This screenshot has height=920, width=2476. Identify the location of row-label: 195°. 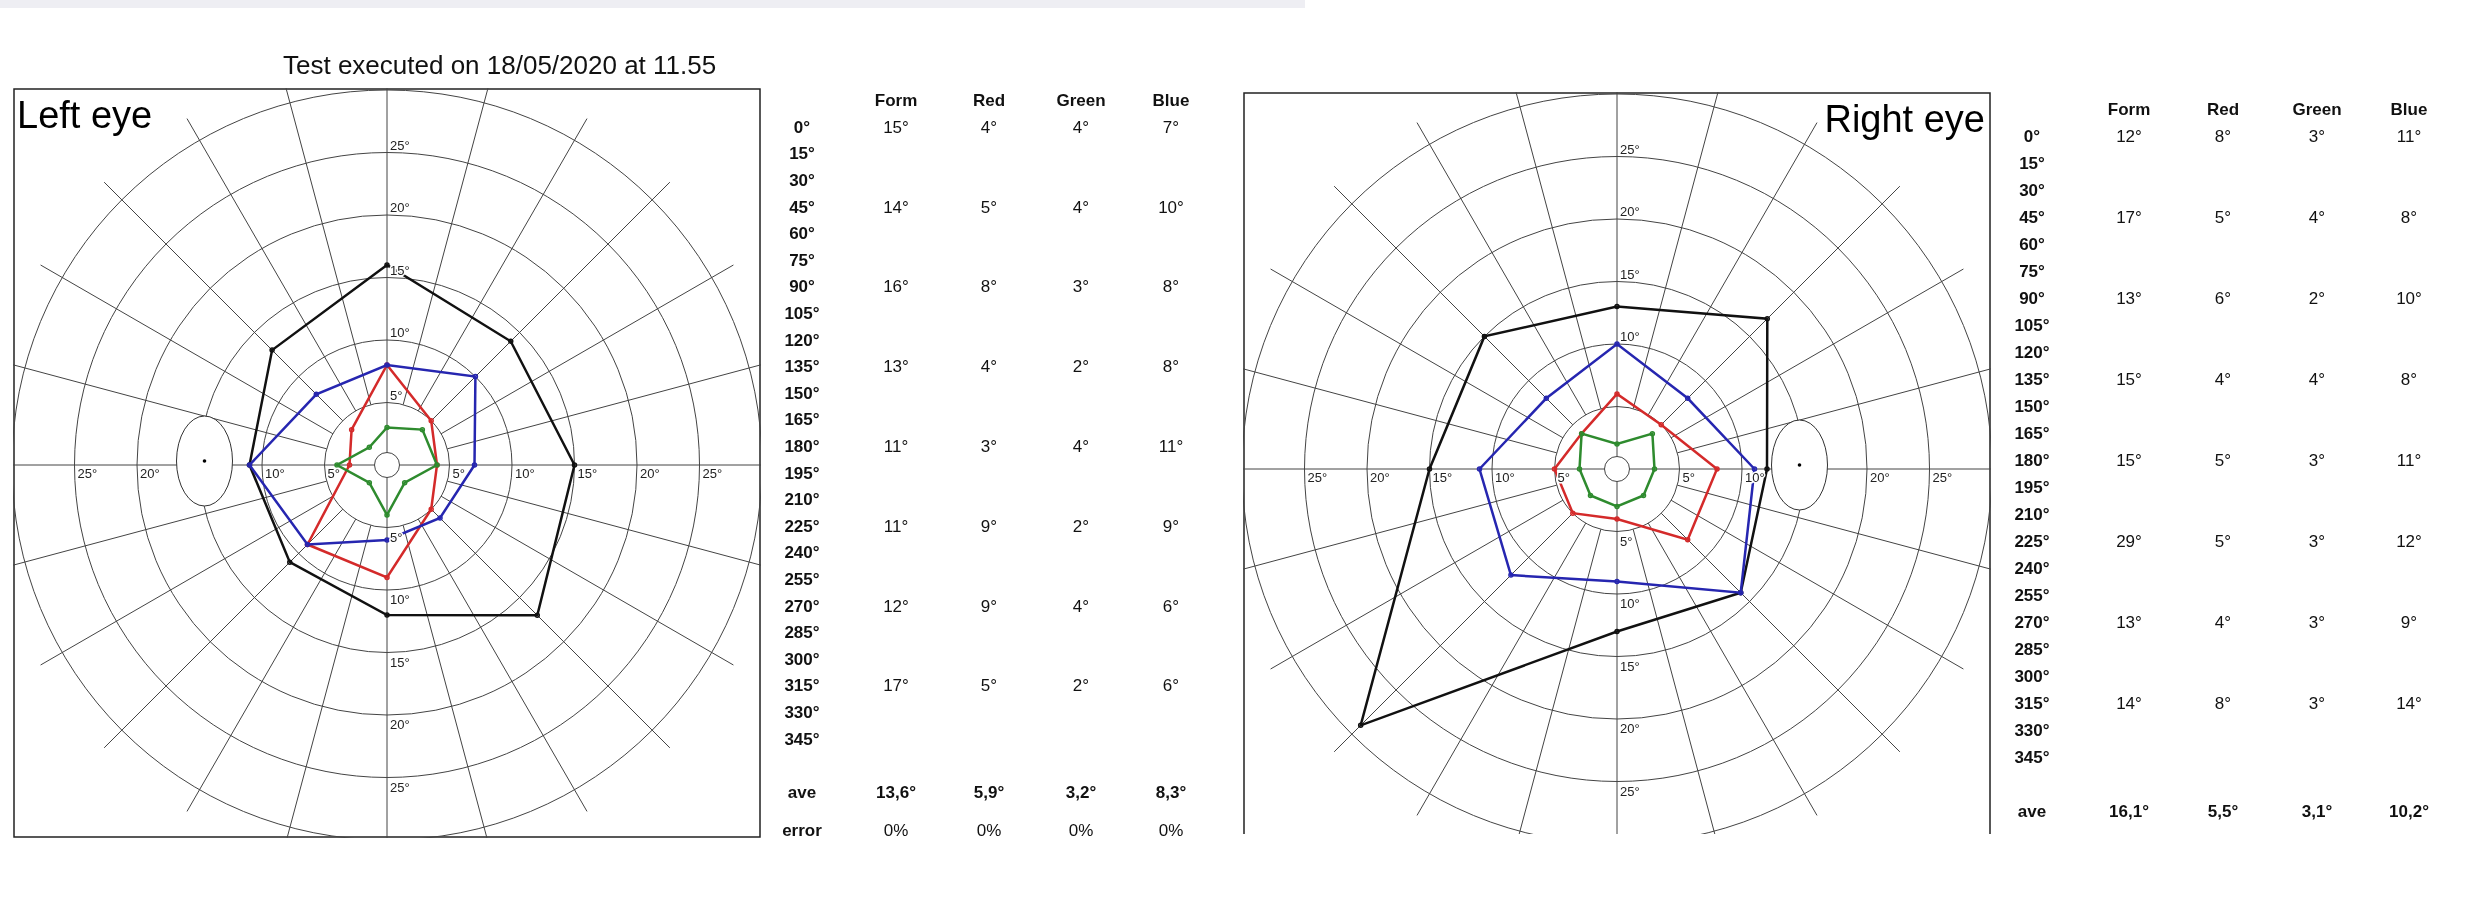
(2032, 487).